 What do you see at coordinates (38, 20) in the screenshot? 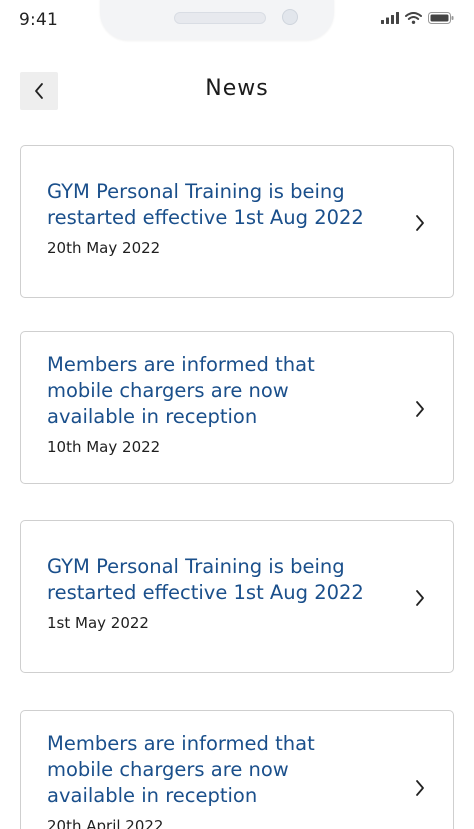
I see `status-time: 9:41` at bounding box center [38, 20].